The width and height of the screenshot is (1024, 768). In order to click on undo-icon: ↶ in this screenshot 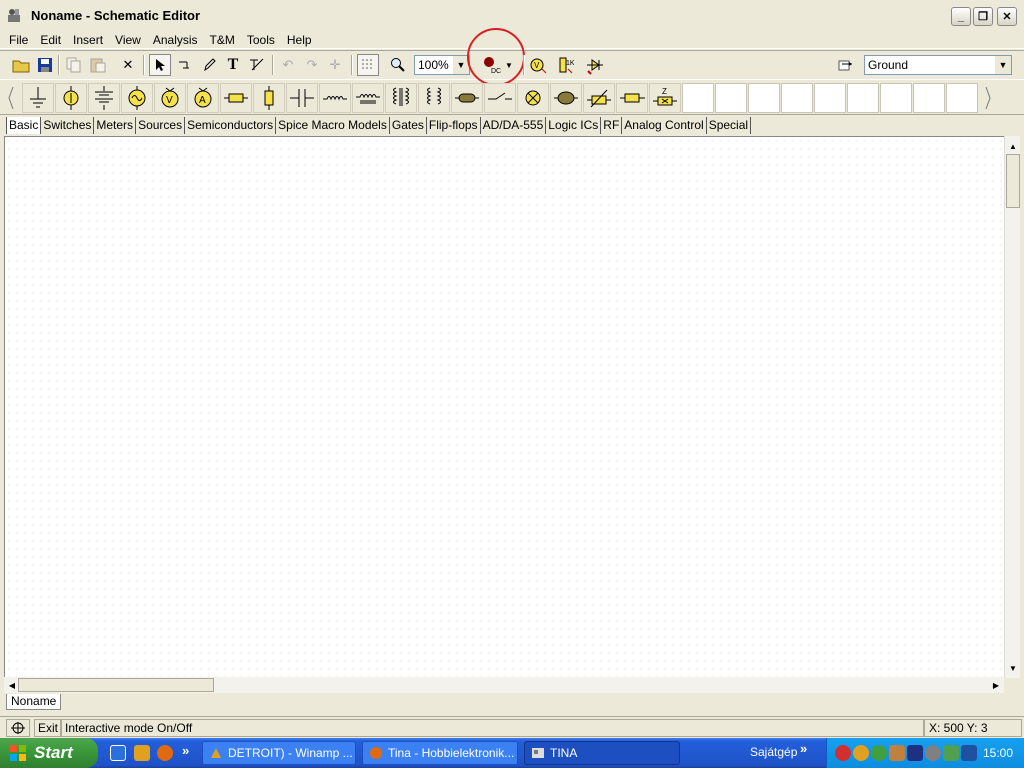, I will do `click(288, 65)`.